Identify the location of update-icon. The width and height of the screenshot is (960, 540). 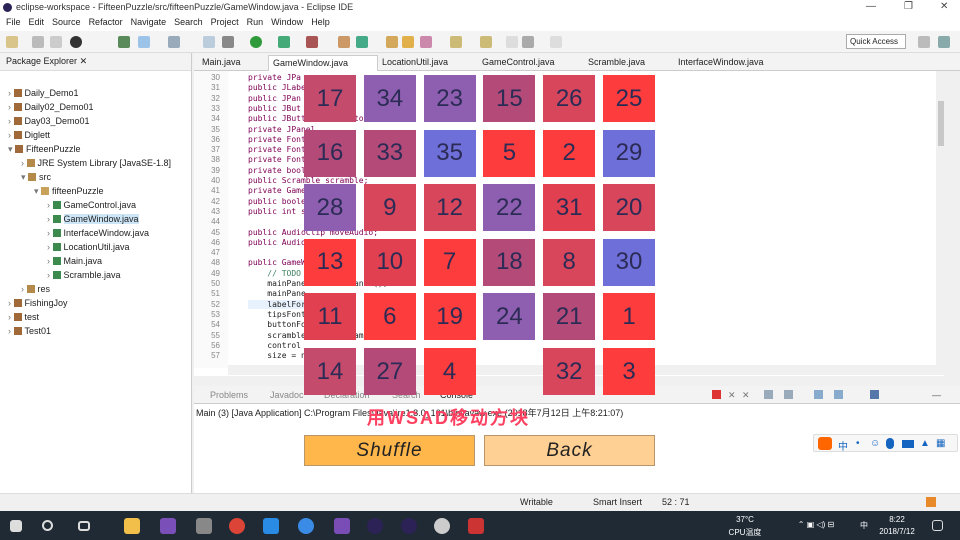
(931, 502).